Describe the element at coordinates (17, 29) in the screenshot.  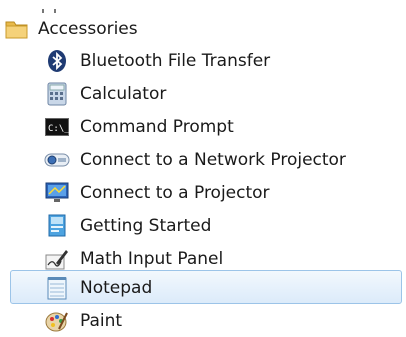
I see `folder-icon` at that location.